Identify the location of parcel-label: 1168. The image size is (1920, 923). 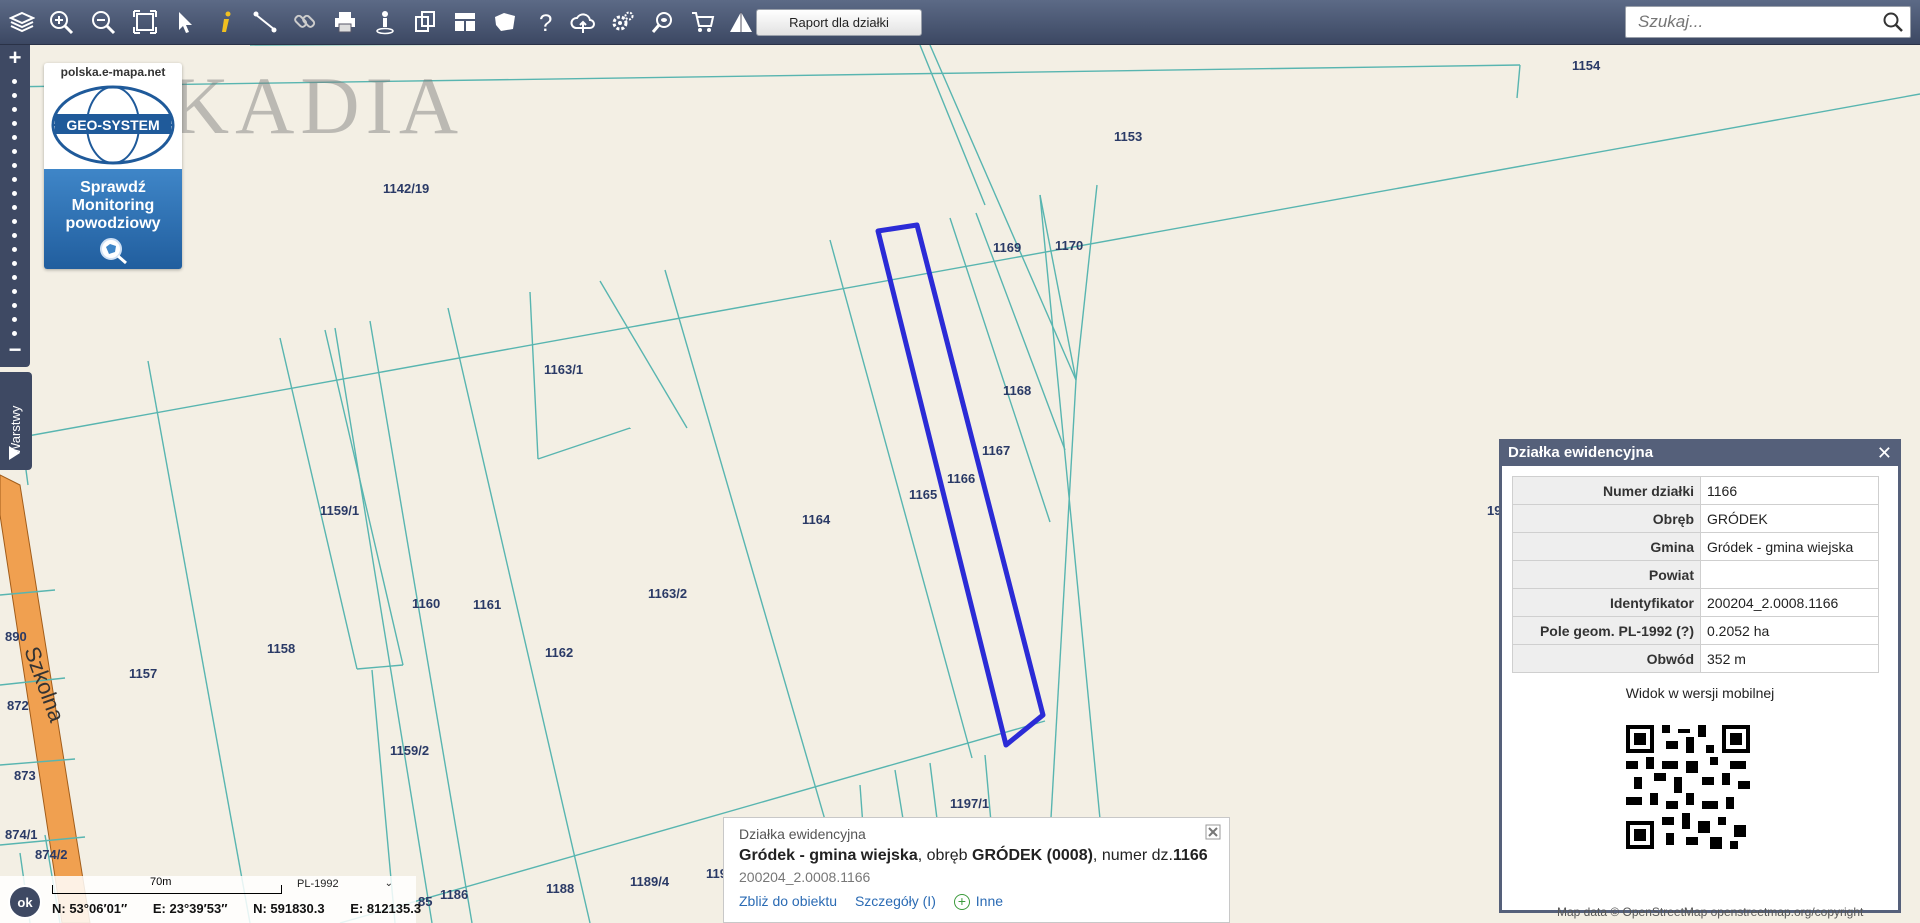
(1017, 390).